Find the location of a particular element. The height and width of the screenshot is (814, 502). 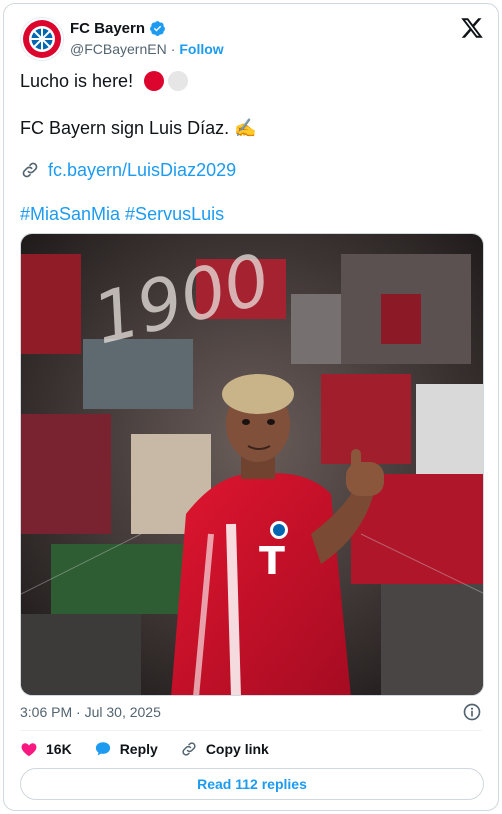

divider is located at coordinates (251, 730).